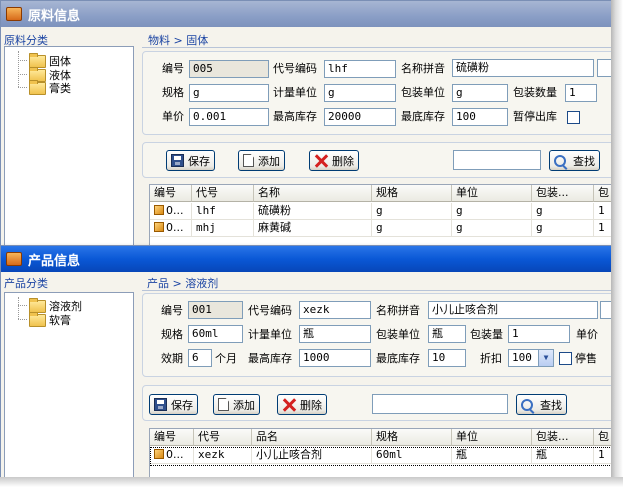 This screenshot has height=487, width=623. I want to click on max-stock-field: 1000, so click(335, 358).